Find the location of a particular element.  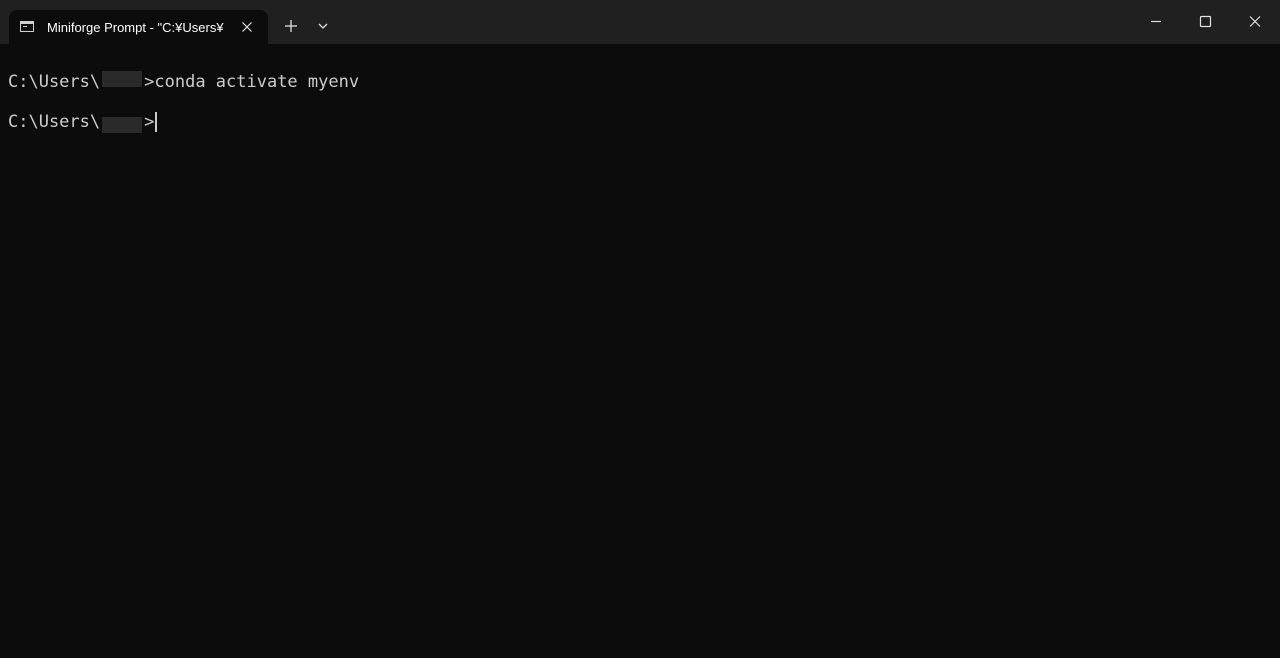

command-text: conda activate myenv is located at coordinates (257, 82).